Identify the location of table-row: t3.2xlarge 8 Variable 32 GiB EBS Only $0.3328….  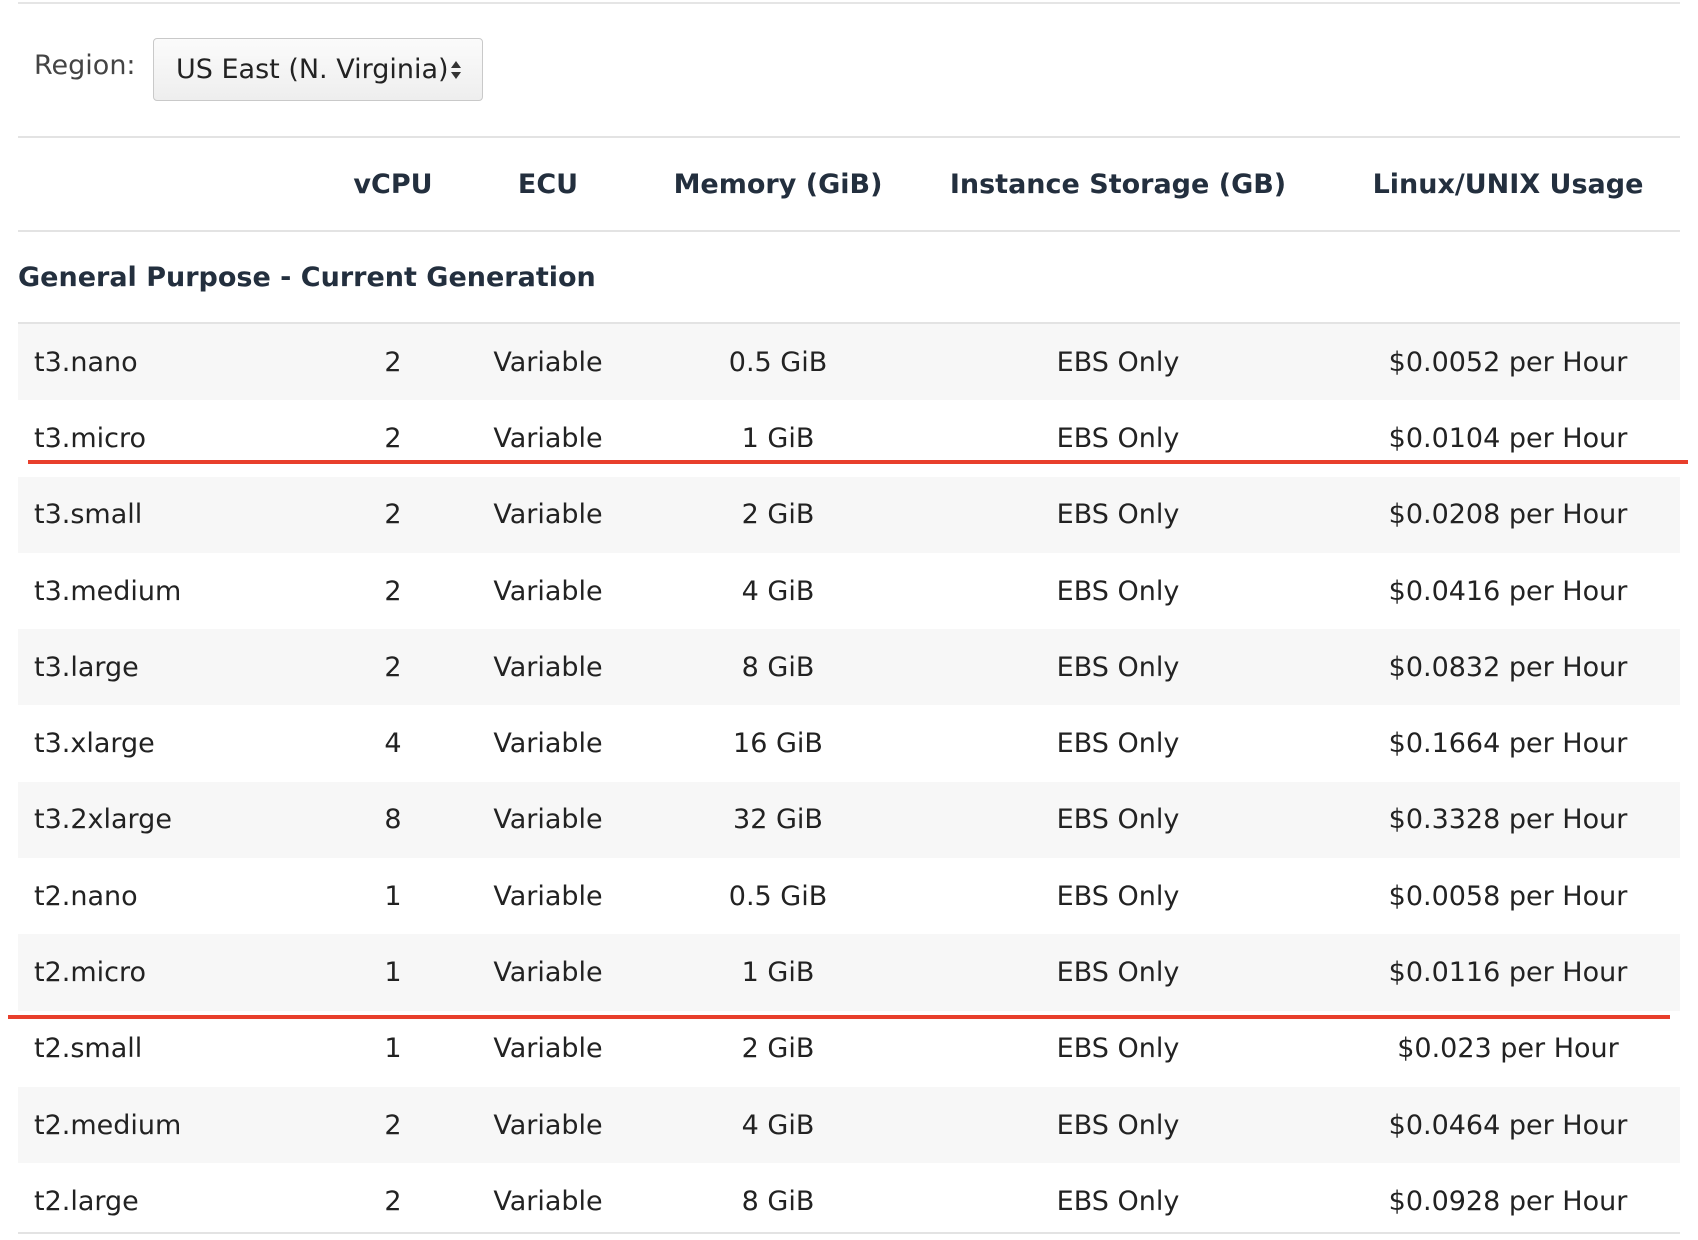
(849, 820).